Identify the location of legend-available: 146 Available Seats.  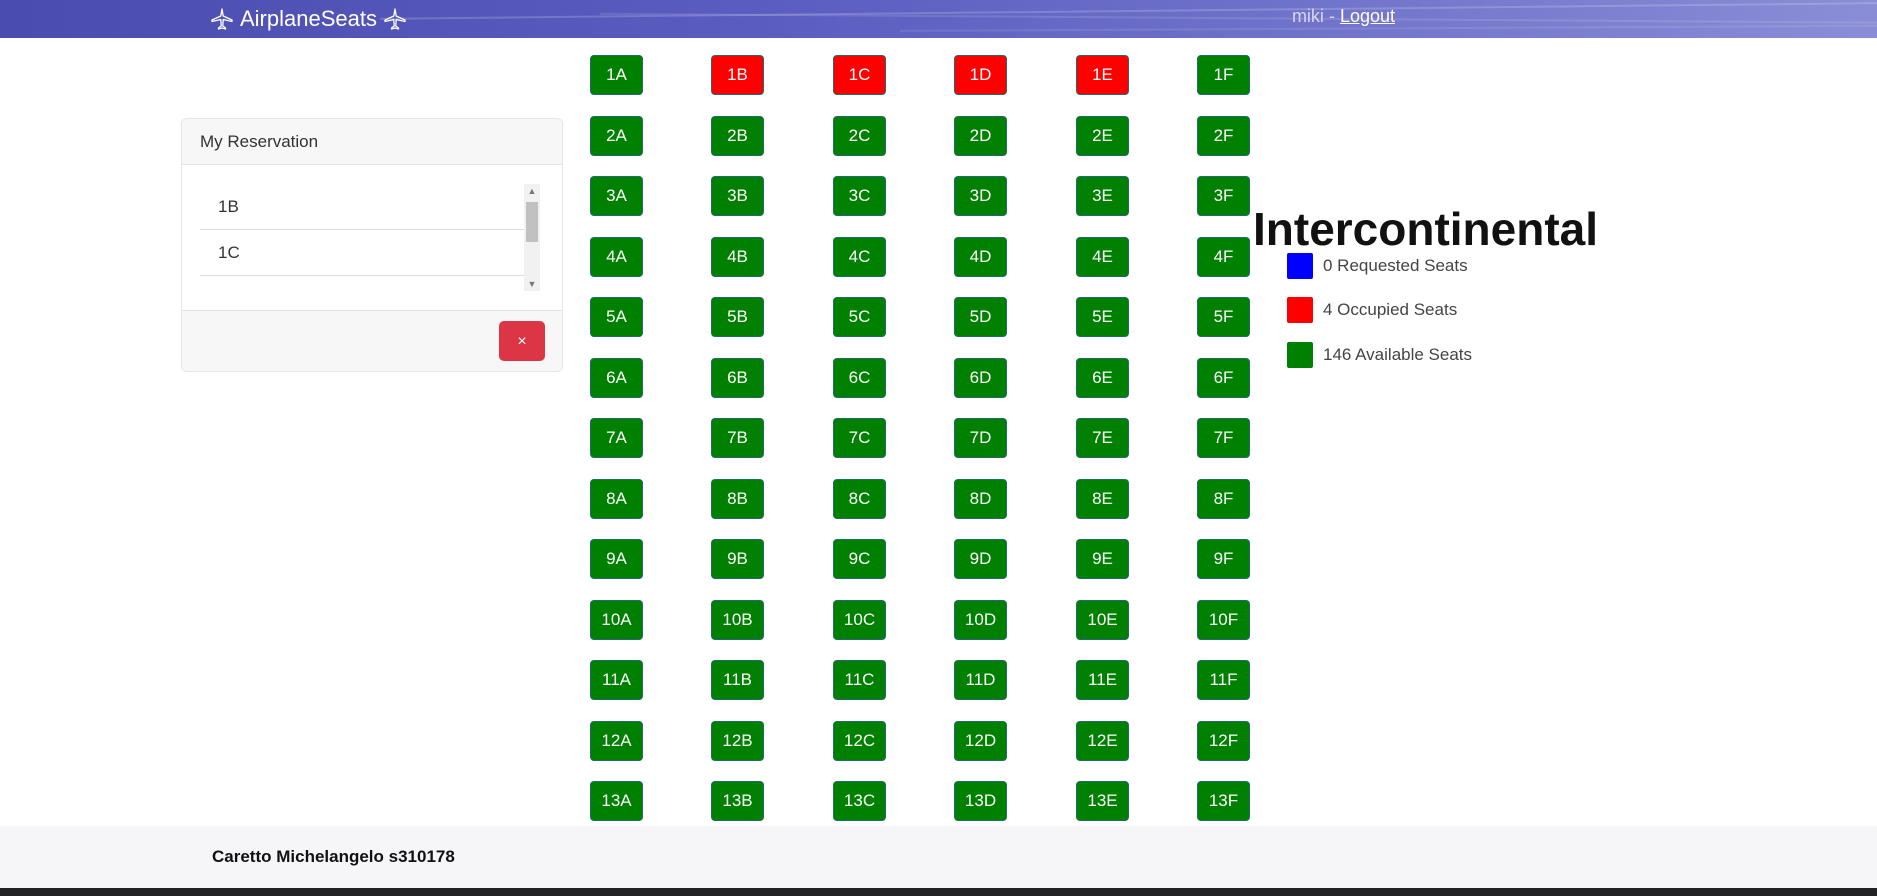
(1379, 355).